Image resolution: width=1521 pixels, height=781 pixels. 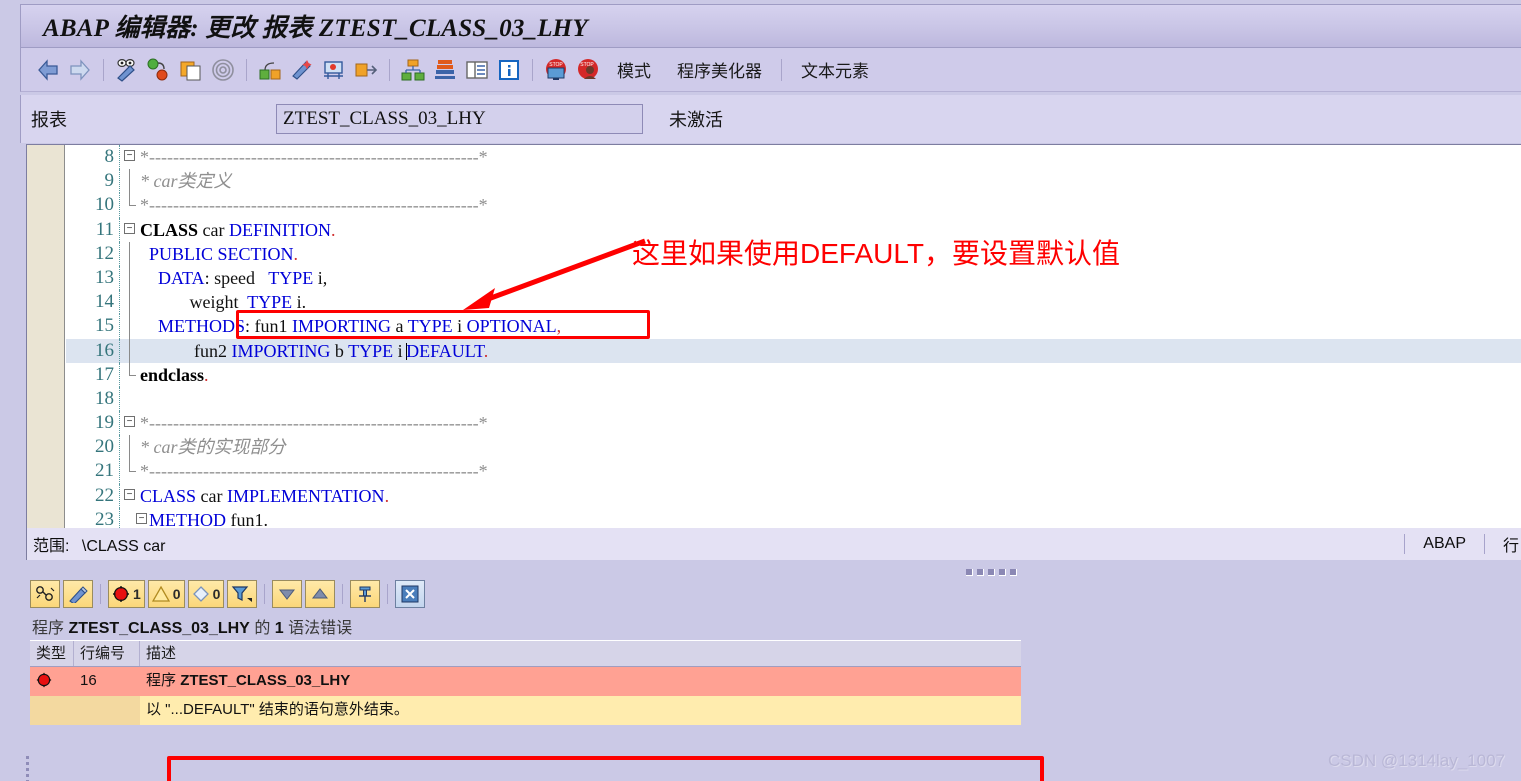 I want to click on toolbar-text-elements-button: 文本元素, so click(x=835, y=69).